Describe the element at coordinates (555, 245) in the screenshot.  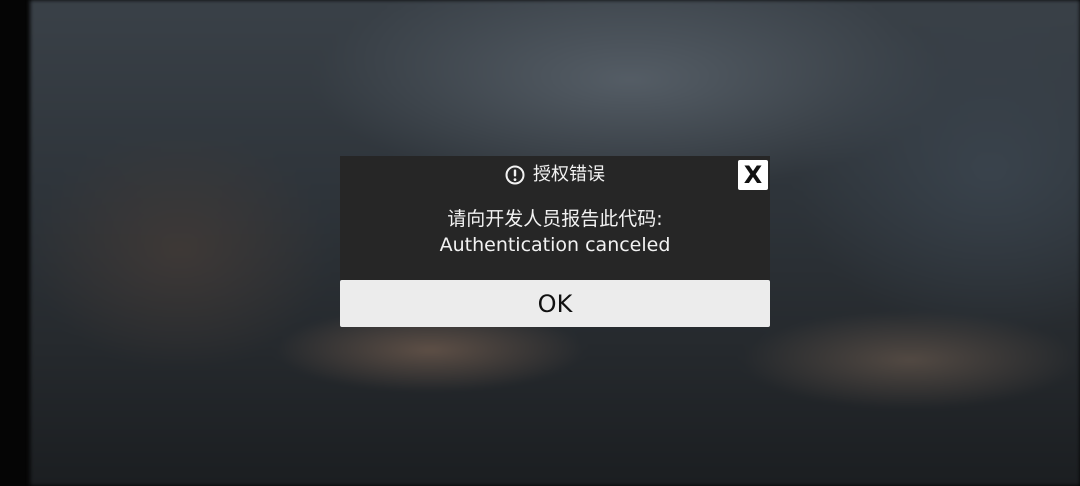
I see `message-line-2: Authentication canceled` at that location.